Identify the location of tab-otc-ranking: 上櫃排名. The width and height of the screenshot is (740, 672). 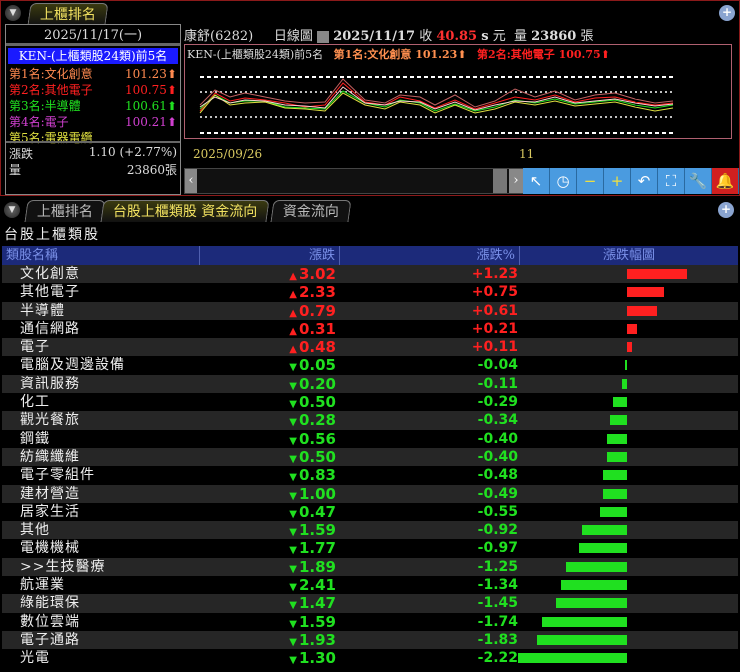
(68, 14).